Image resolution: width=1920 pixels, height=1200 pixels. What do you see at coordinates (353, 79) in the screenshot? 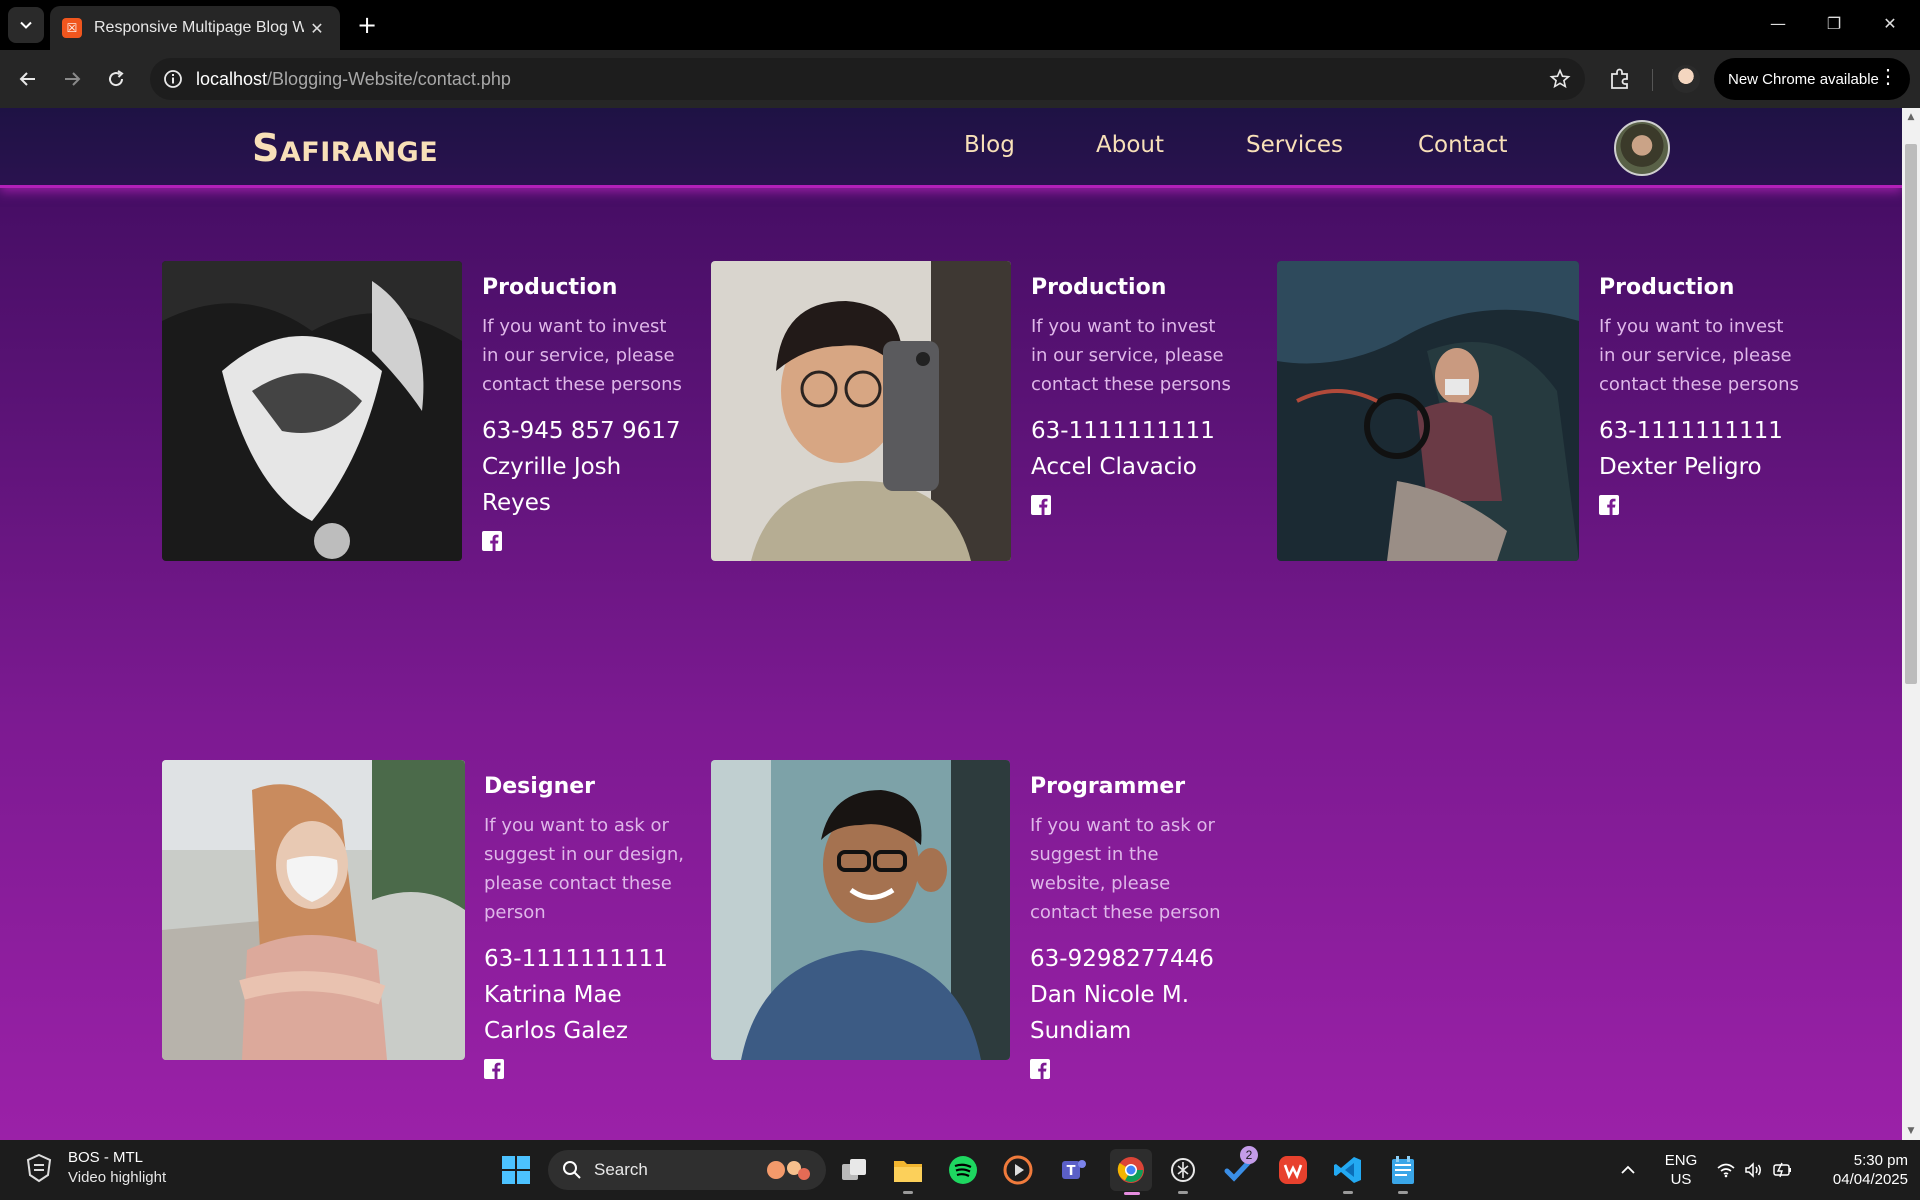
I see `url-text: localhost/Blogging-Website/contact.php` at bounding box center [353, 79].